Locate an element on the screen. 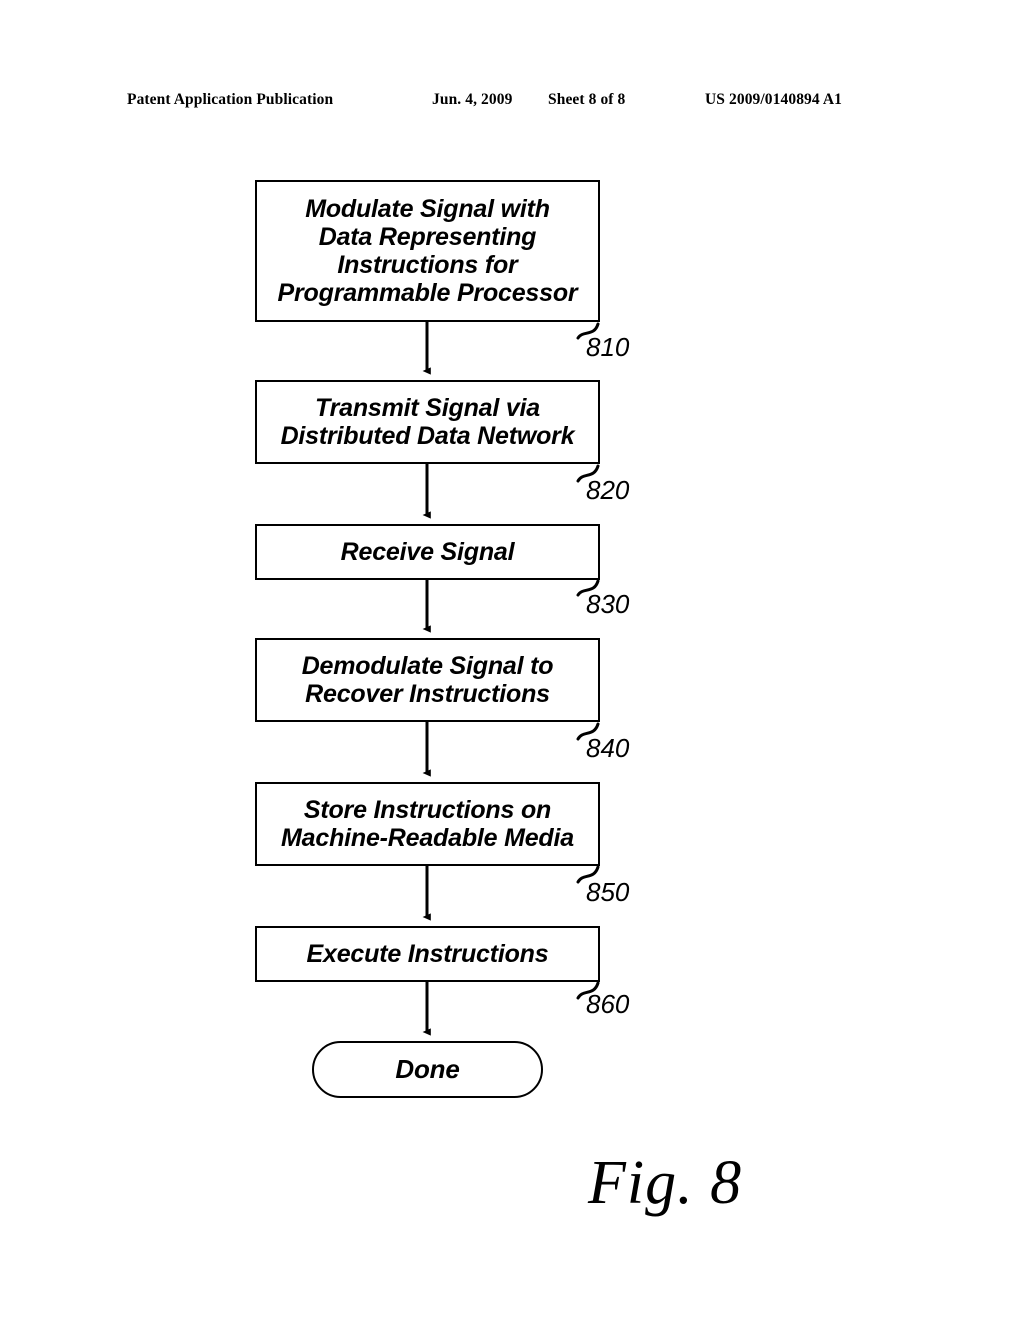  reference-numeral-850: 850 is located at coordinates (608, 892).